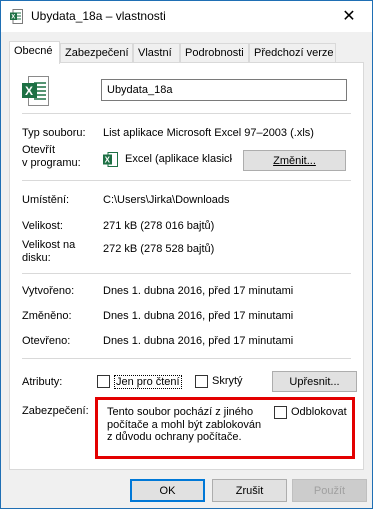 Image resolution: width=373 pixels, height=509 pixels. I want to click on modified-label: Změněno:, so click(47, 316).